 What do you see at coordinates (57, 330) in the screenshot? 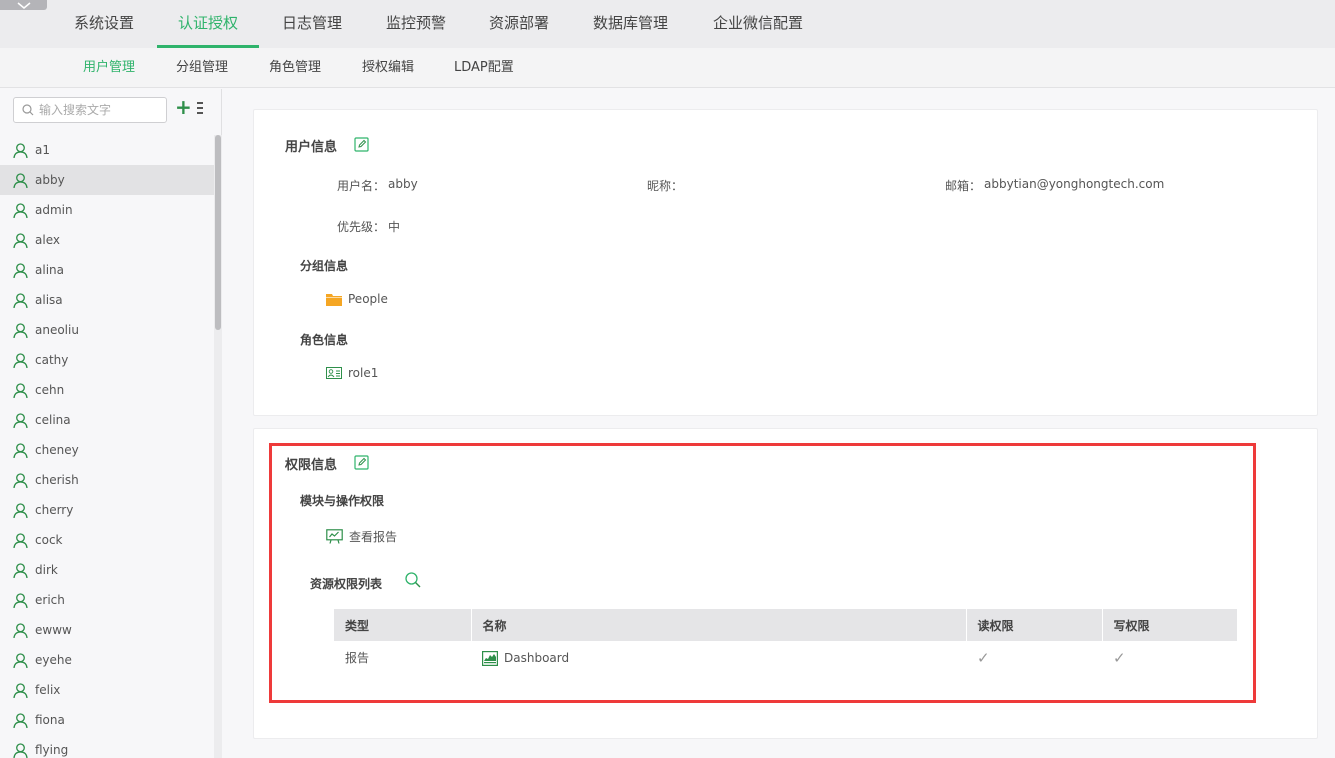
I see `user-name: aneoliu` at bounding box center [57, 330].